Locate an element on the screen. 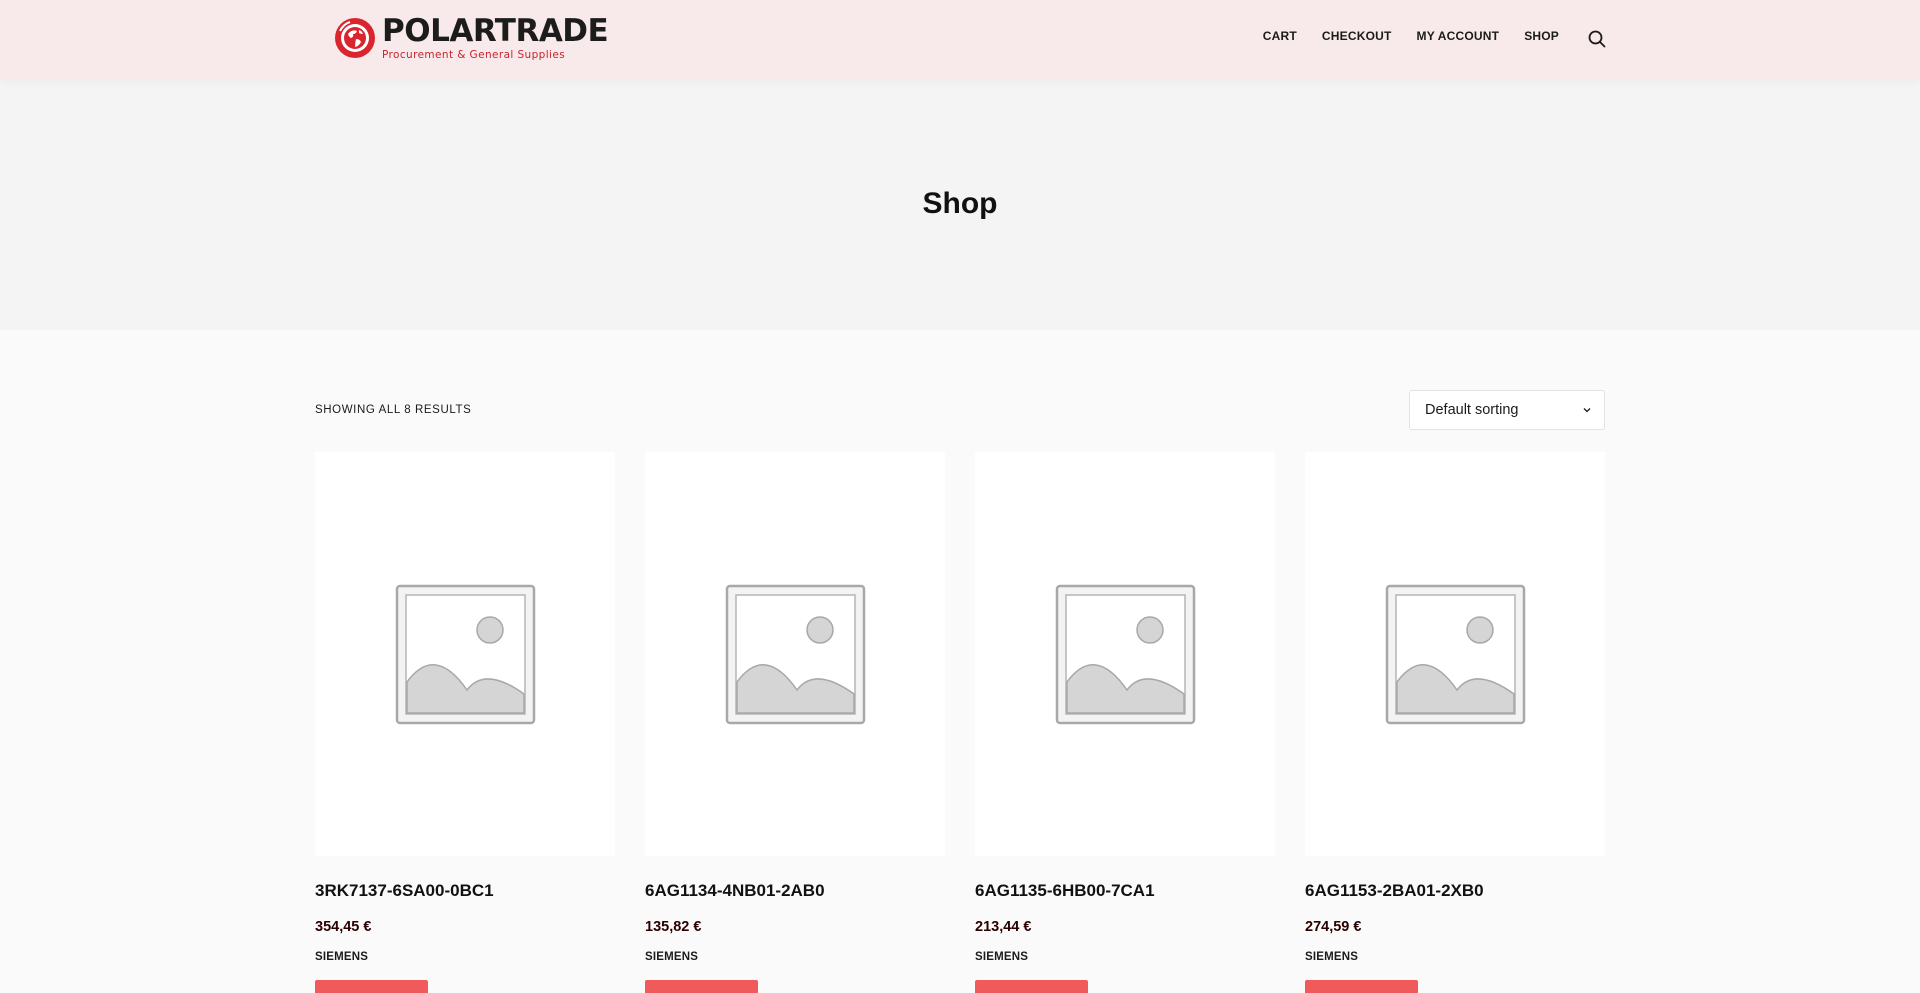  nav-my-account: MY ACCOUNT is located at coordinates (1458, 36).